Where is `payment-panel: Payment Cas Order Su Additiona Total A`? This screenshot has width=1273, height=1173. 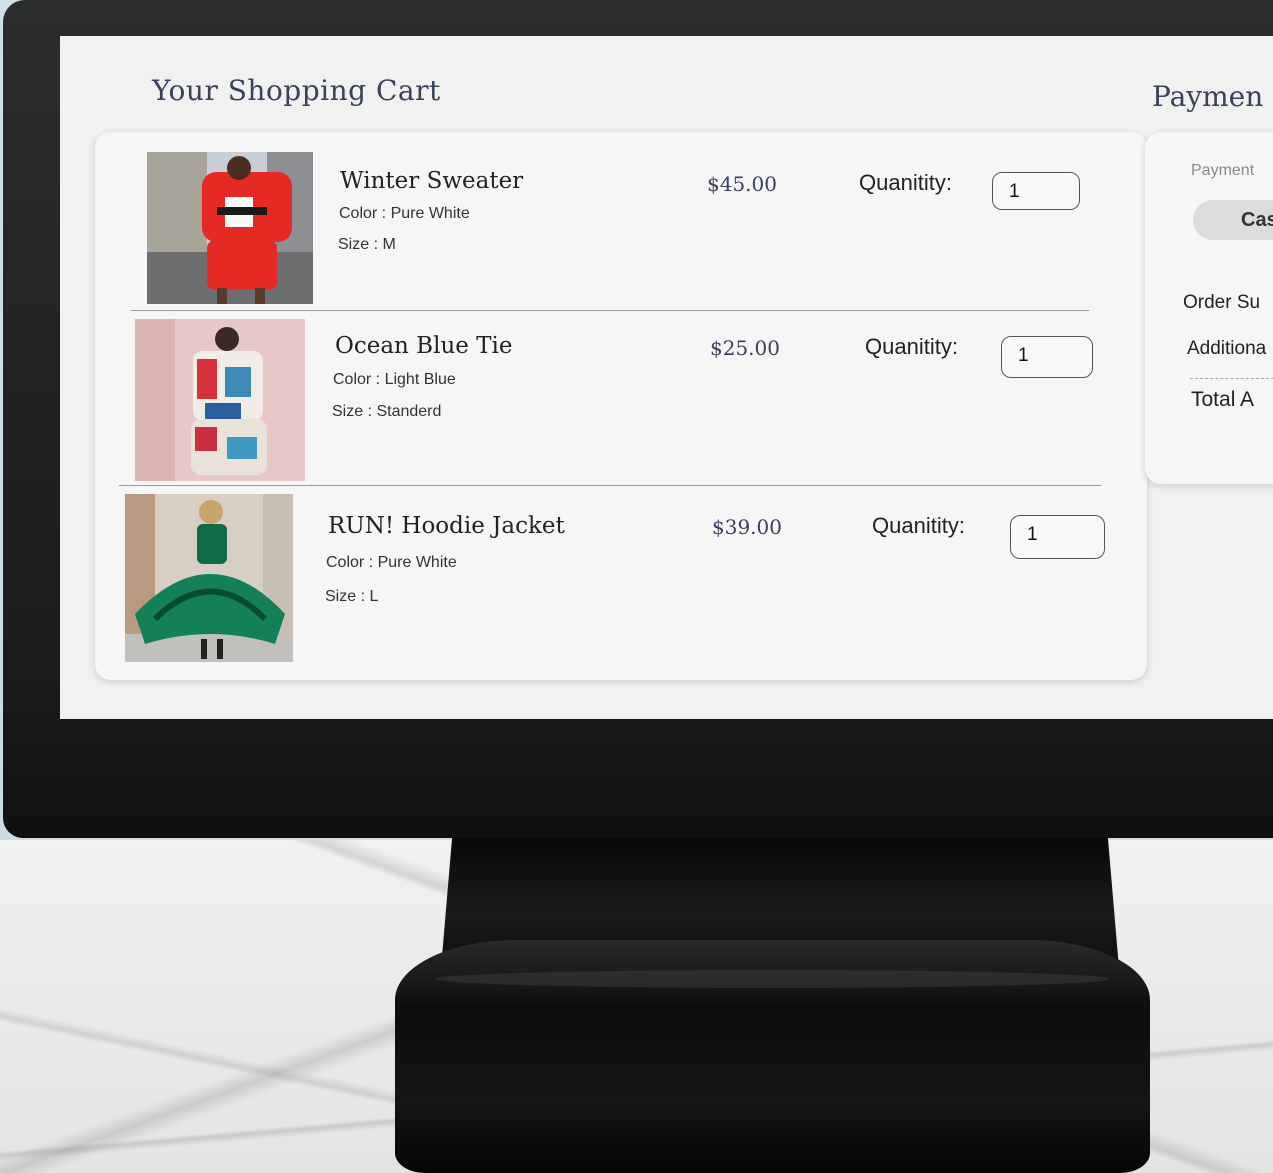 payment-panel: Payment Cas Order Su Additiona Total A is located at coordinates (1209, 308).